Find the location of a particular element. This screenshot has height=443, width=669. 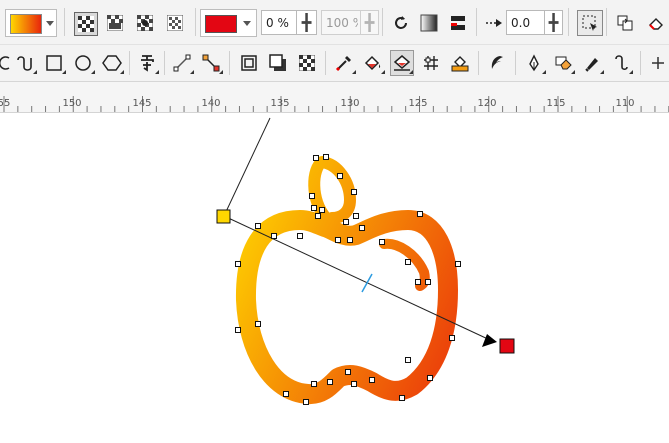

fill-picker is located at coordinates (31, 23).